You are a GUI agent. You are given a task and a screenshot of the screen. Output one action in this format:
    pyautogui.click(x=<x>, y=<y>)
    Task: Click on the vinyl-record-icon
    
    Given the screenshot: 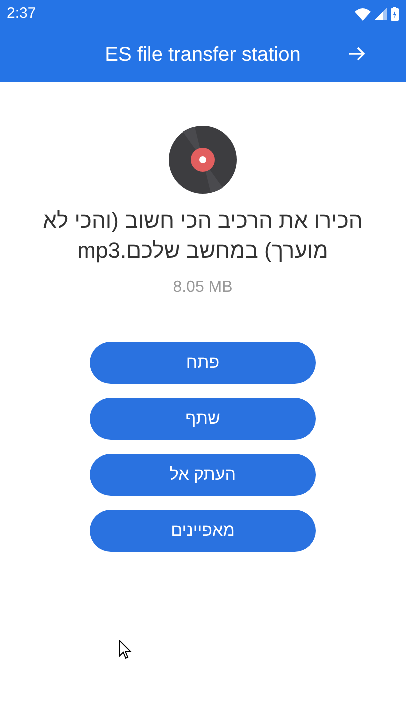 What is the action you would take?
    pyautogui.click(x=203, y=160)
    